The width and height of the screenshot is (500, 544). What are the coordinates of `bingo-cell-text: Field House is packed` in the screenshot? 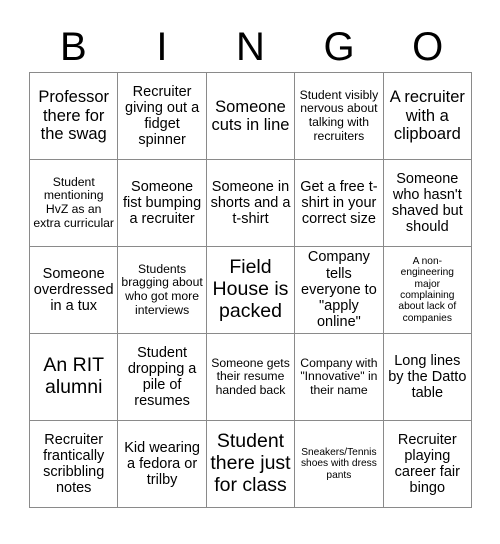 It's located at (250, 289).